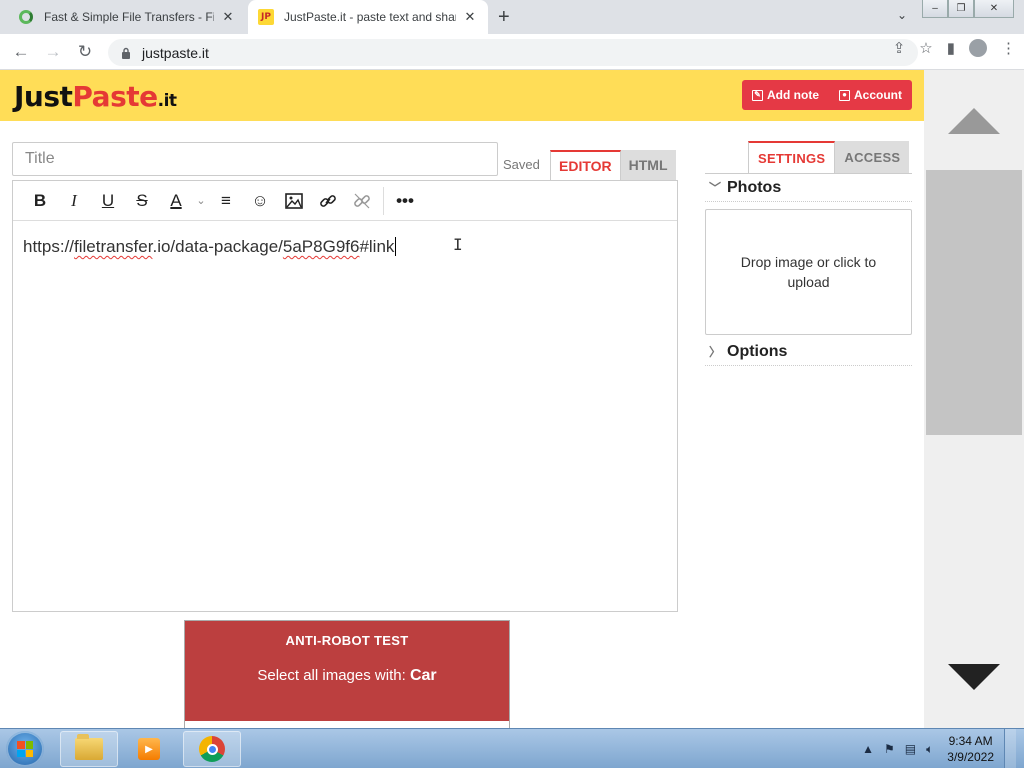  What do you see at coordinates (872, 157) in the screenshot?
I see `tab-access: ACCESS` at bounding box center [872, 157].